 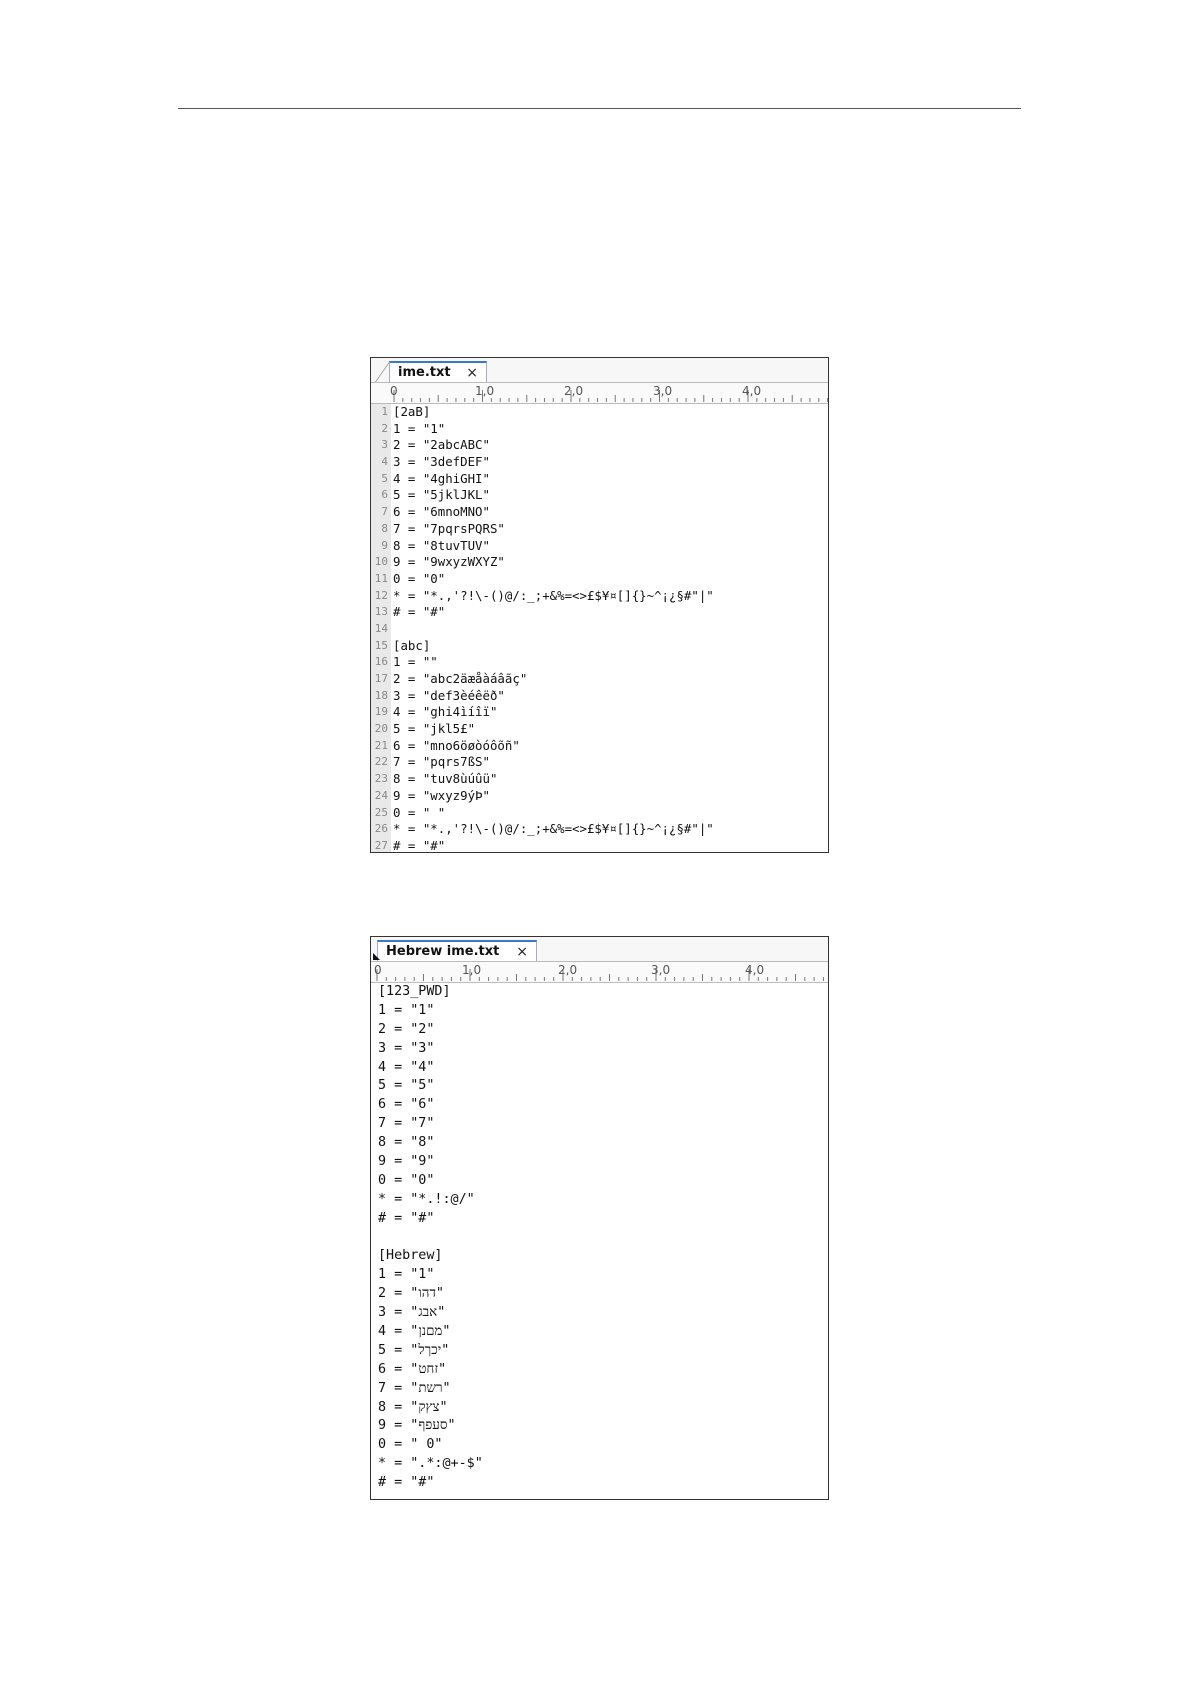 I want to click on line-text: 9 = "סעפף", so click(x=417, y=1426).